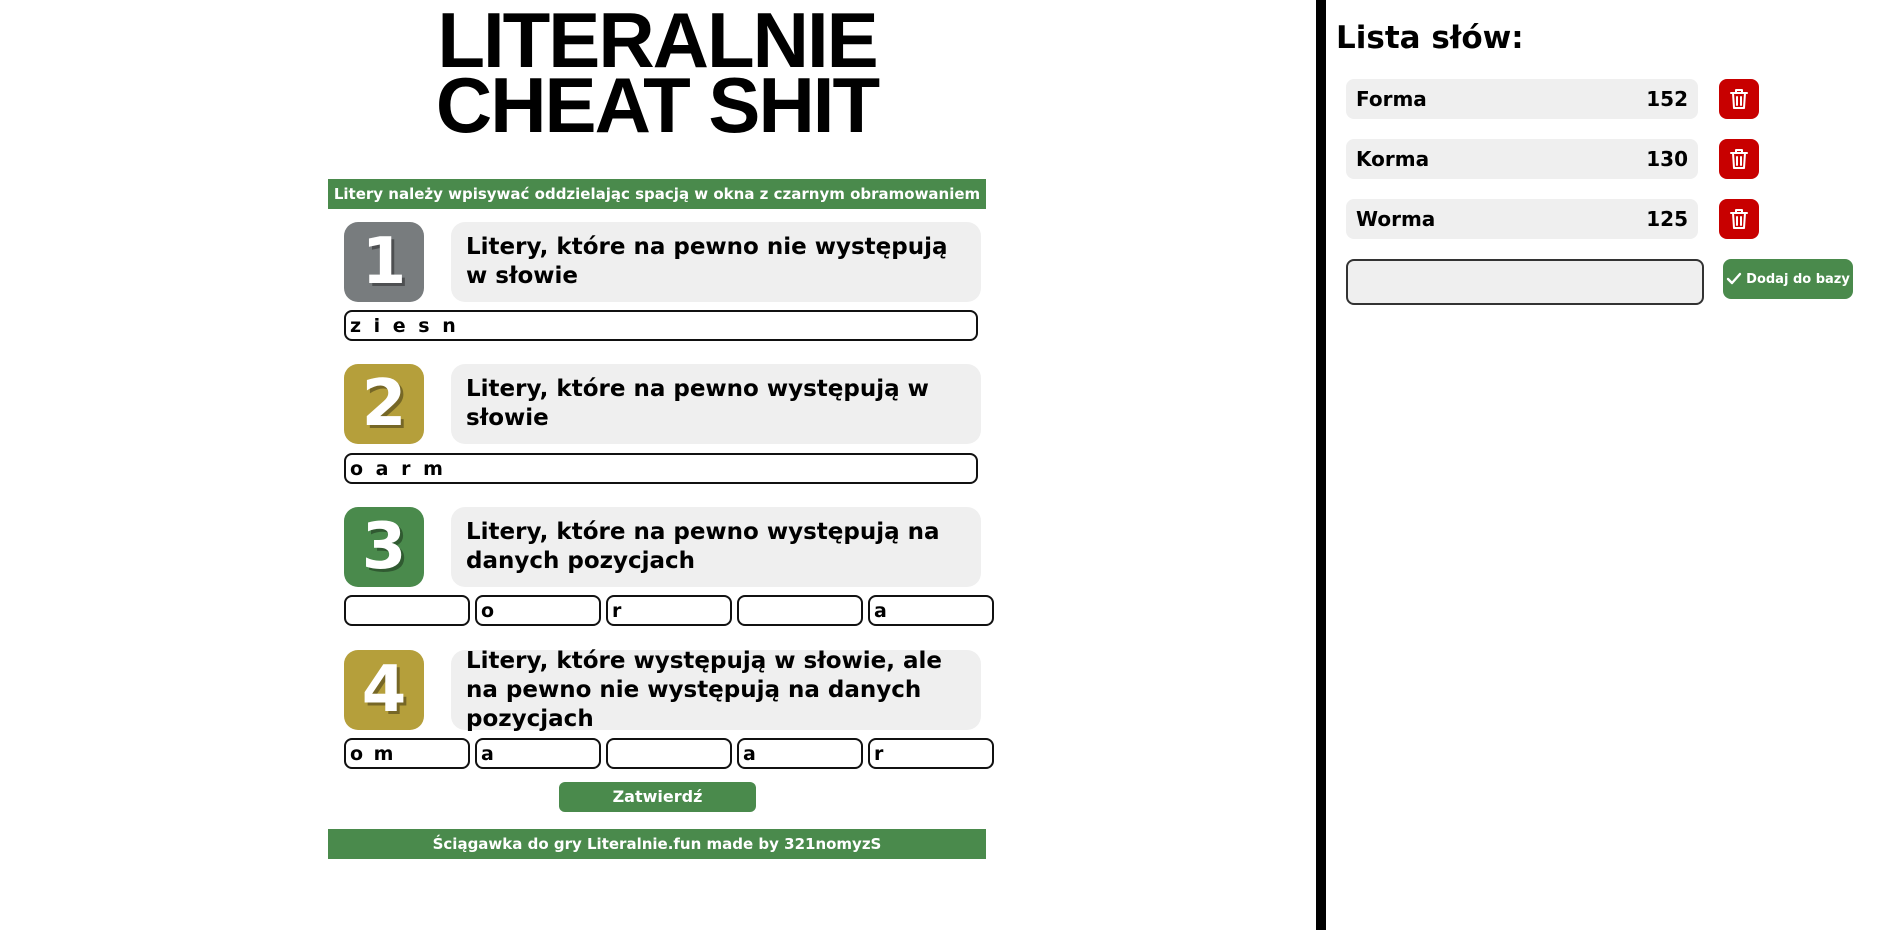  Describe the element at coordinates (407, 753) in the screenshot. I see `wrong-position-1-input: o m` at that location.